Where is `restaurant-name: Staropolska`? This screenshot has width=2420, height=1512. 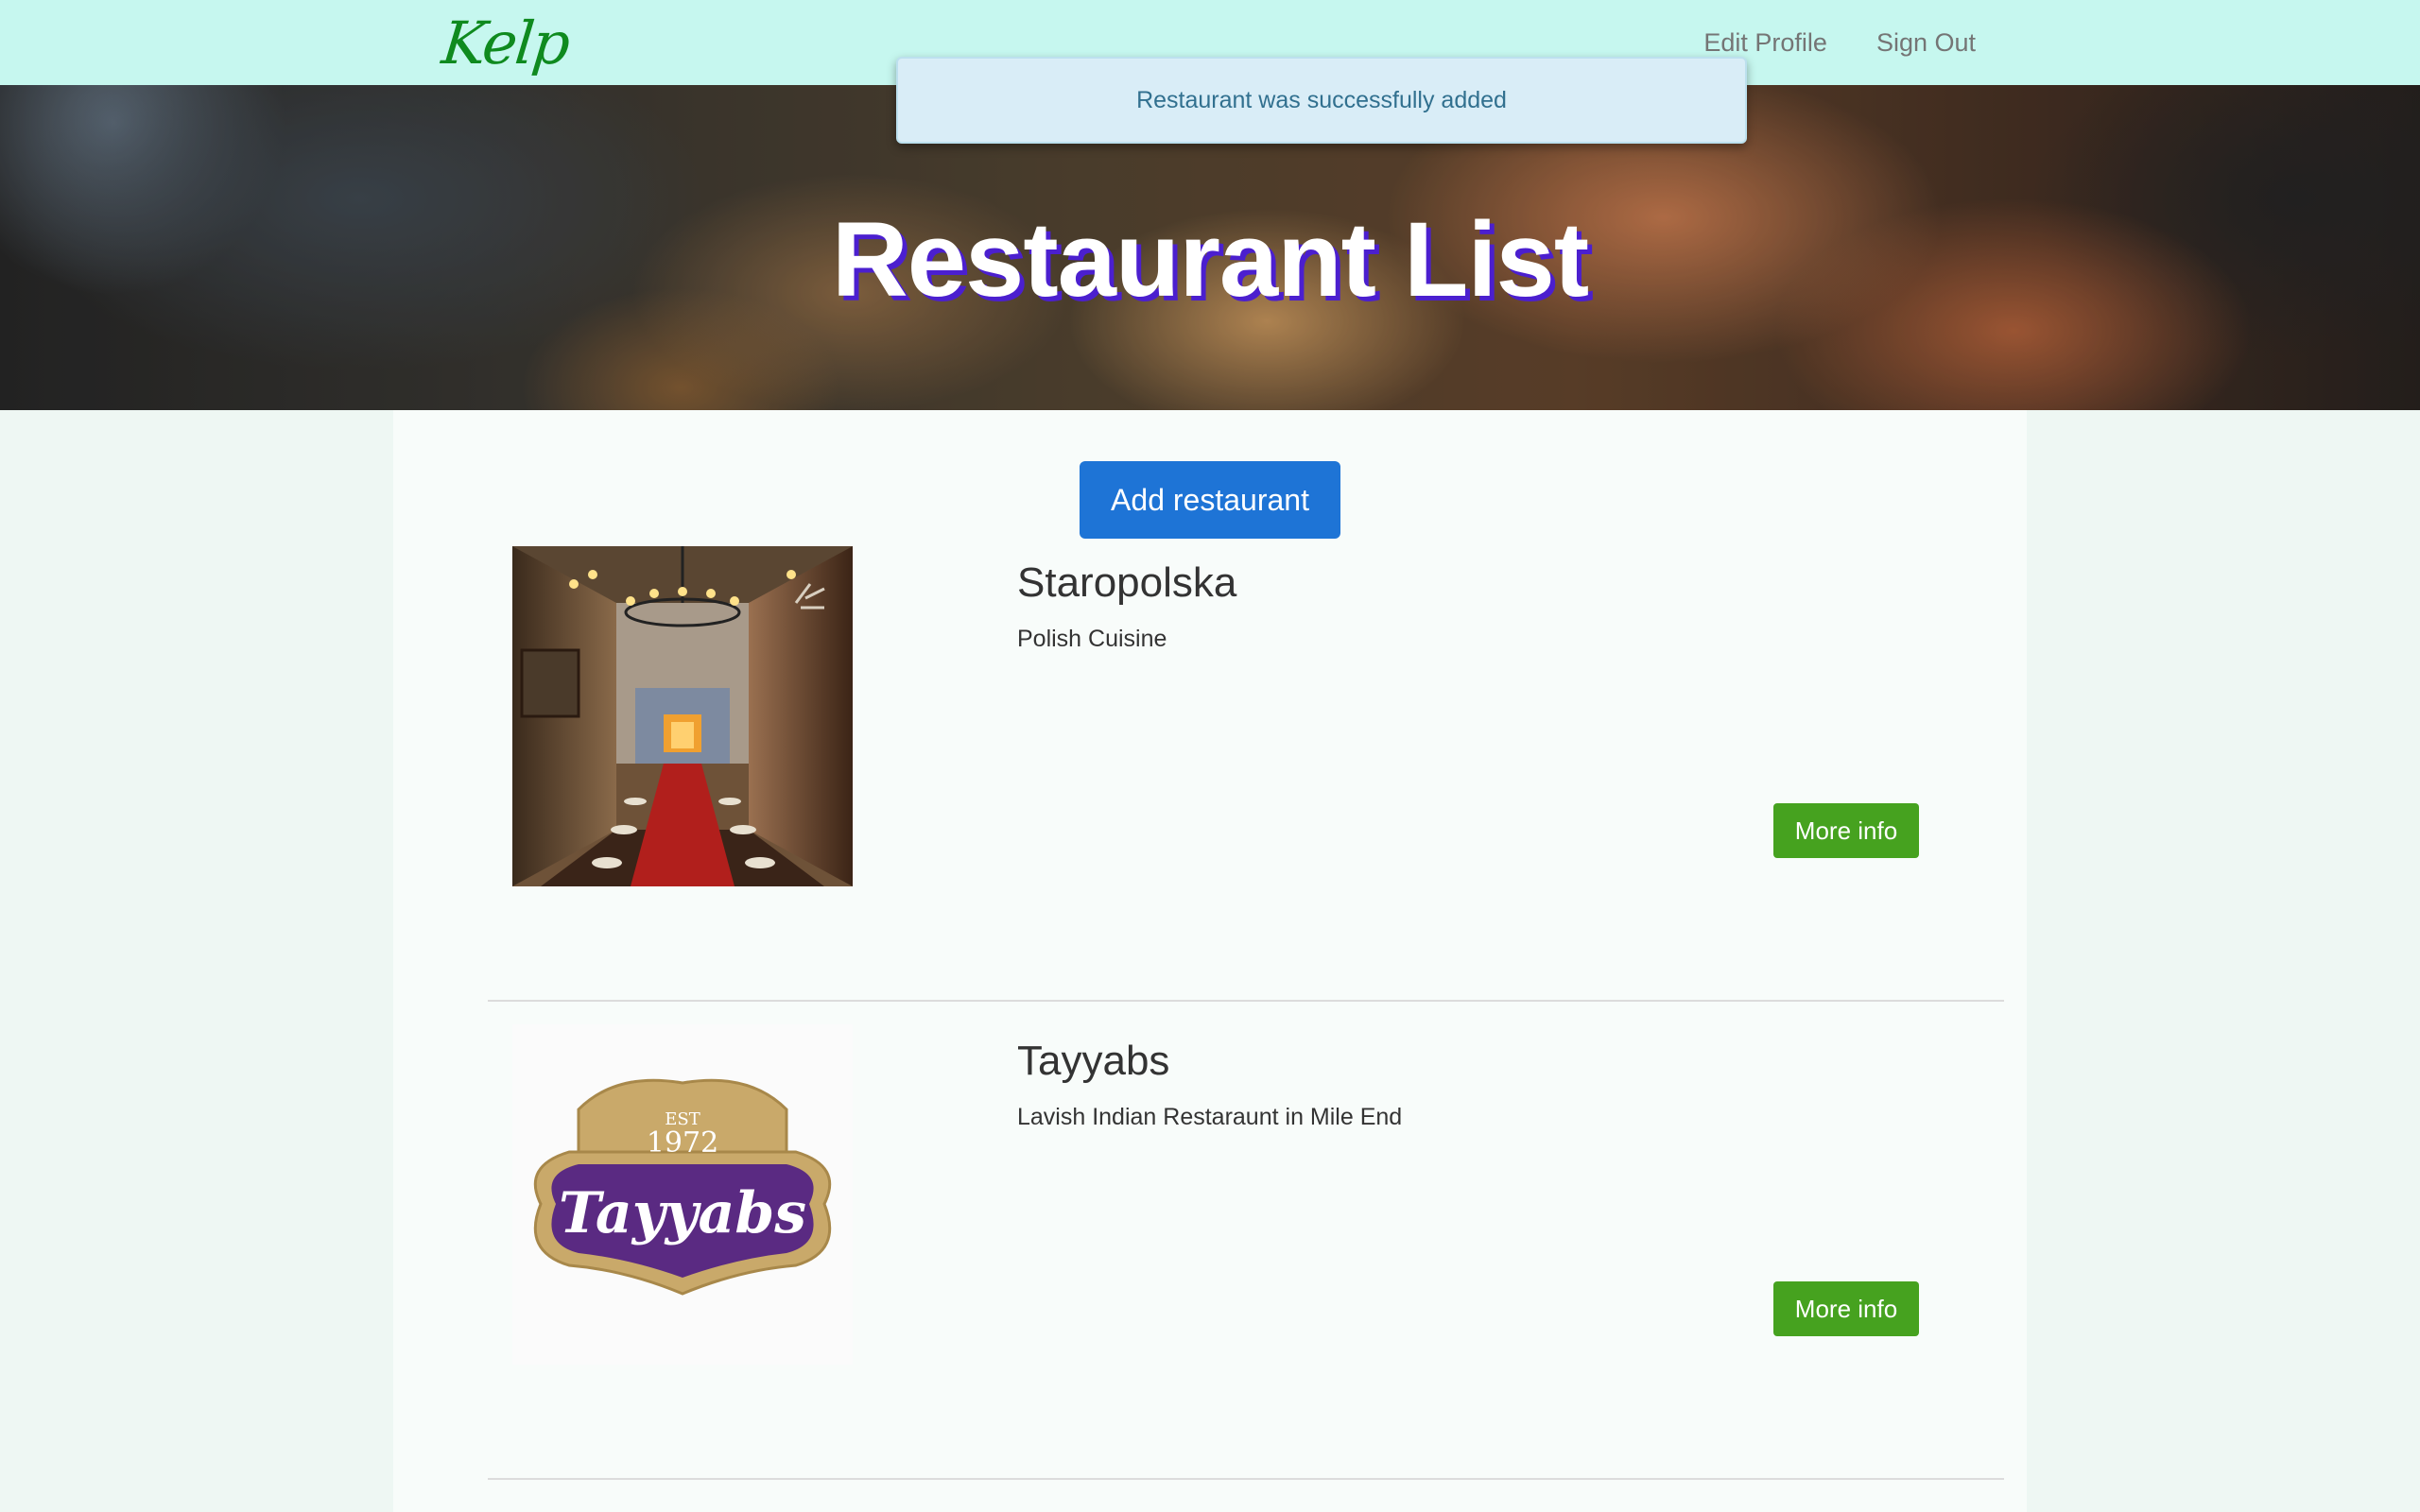 restaurant-name: Staropolska is located at coordinates (1126, 583).